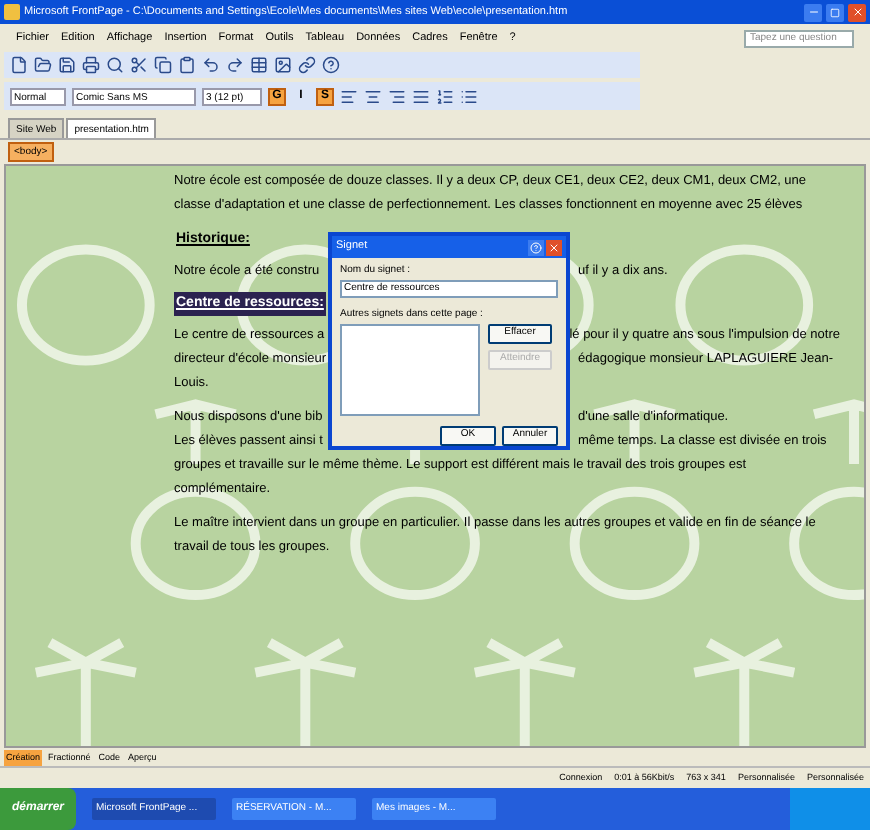 The width and height of the screenshot is (870, 830). I want to click on copy-icon, so click(163, 65).